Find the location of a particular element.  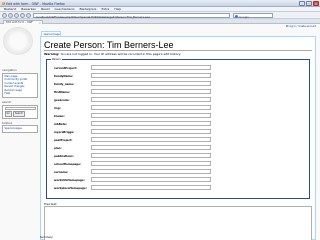

search-portlet: Go Search is located at coordinates (20, 111).